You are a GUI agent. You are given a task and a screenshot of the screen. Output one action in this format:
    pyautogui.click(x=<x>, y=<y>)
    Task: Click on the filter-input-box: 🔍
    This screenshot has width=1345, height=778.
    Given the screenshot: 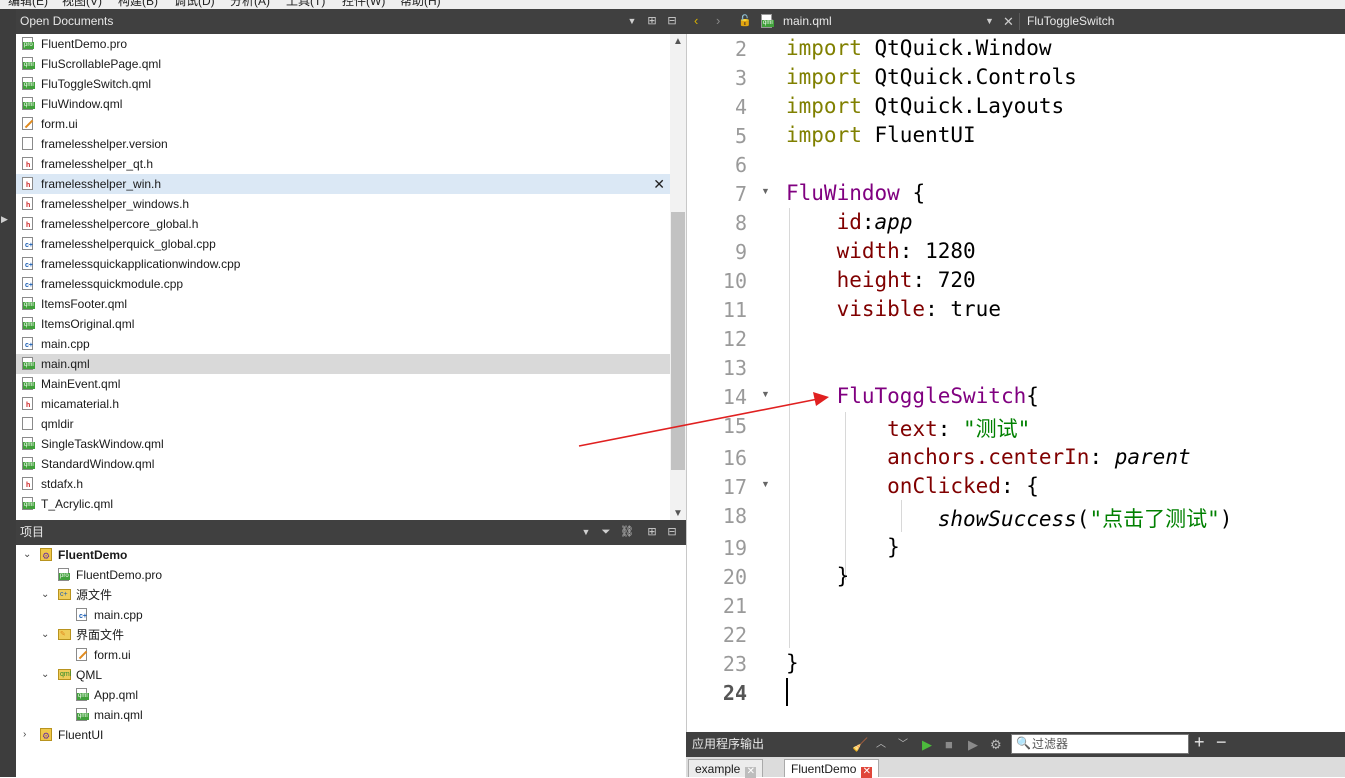 What is the action you would take?
    pyautogui.click(x=1100, y=744)
    